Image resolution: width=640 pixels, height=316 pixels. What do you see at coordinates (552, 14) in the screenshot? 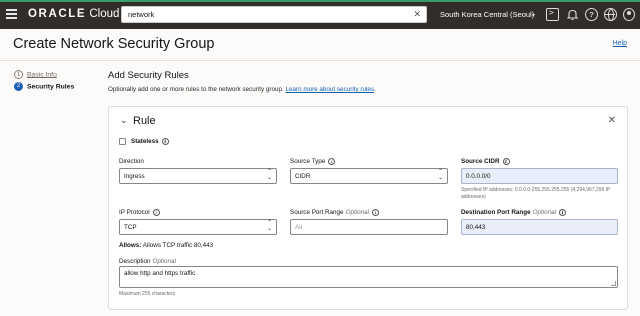
I see `cloud-shell-icon: >` at bounding box center [552, 14].